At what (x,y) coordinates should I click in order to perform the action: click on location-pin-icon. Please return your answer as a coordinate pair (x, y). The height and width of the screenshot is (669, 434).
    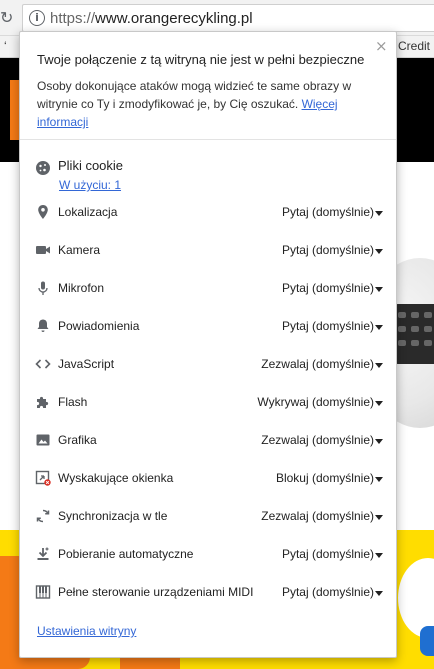
    Looking at the image, I should click on (43, 212).